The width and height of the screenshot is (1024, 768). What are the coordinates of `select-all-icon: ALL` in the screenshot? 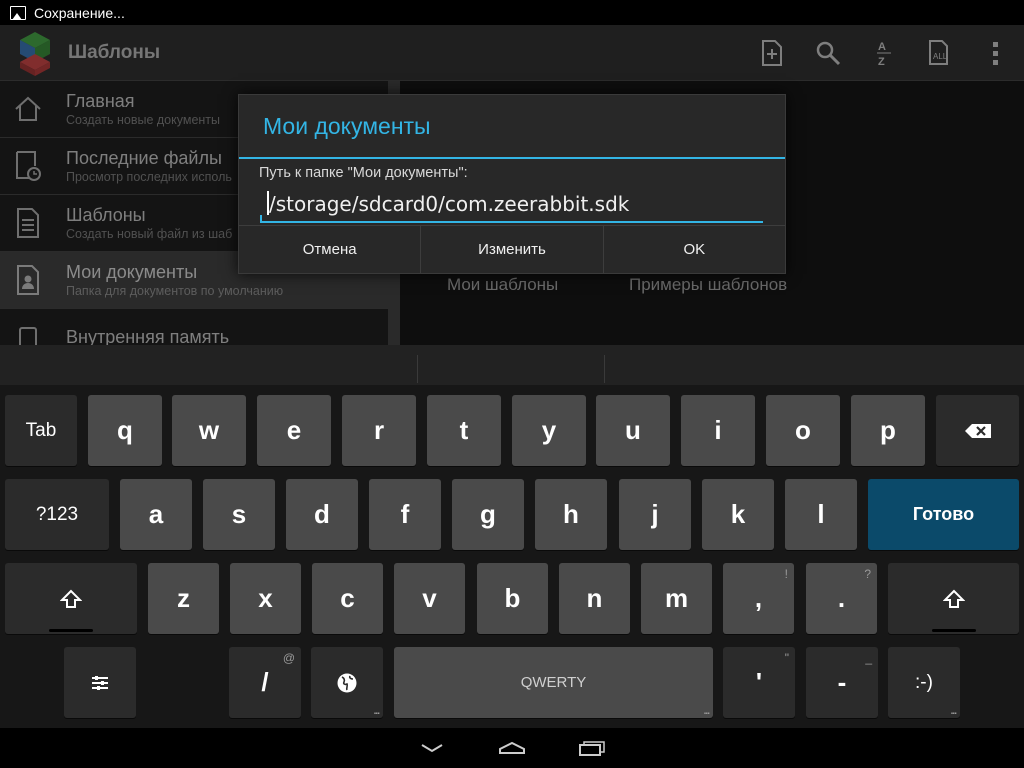 It's located at (940, 53).